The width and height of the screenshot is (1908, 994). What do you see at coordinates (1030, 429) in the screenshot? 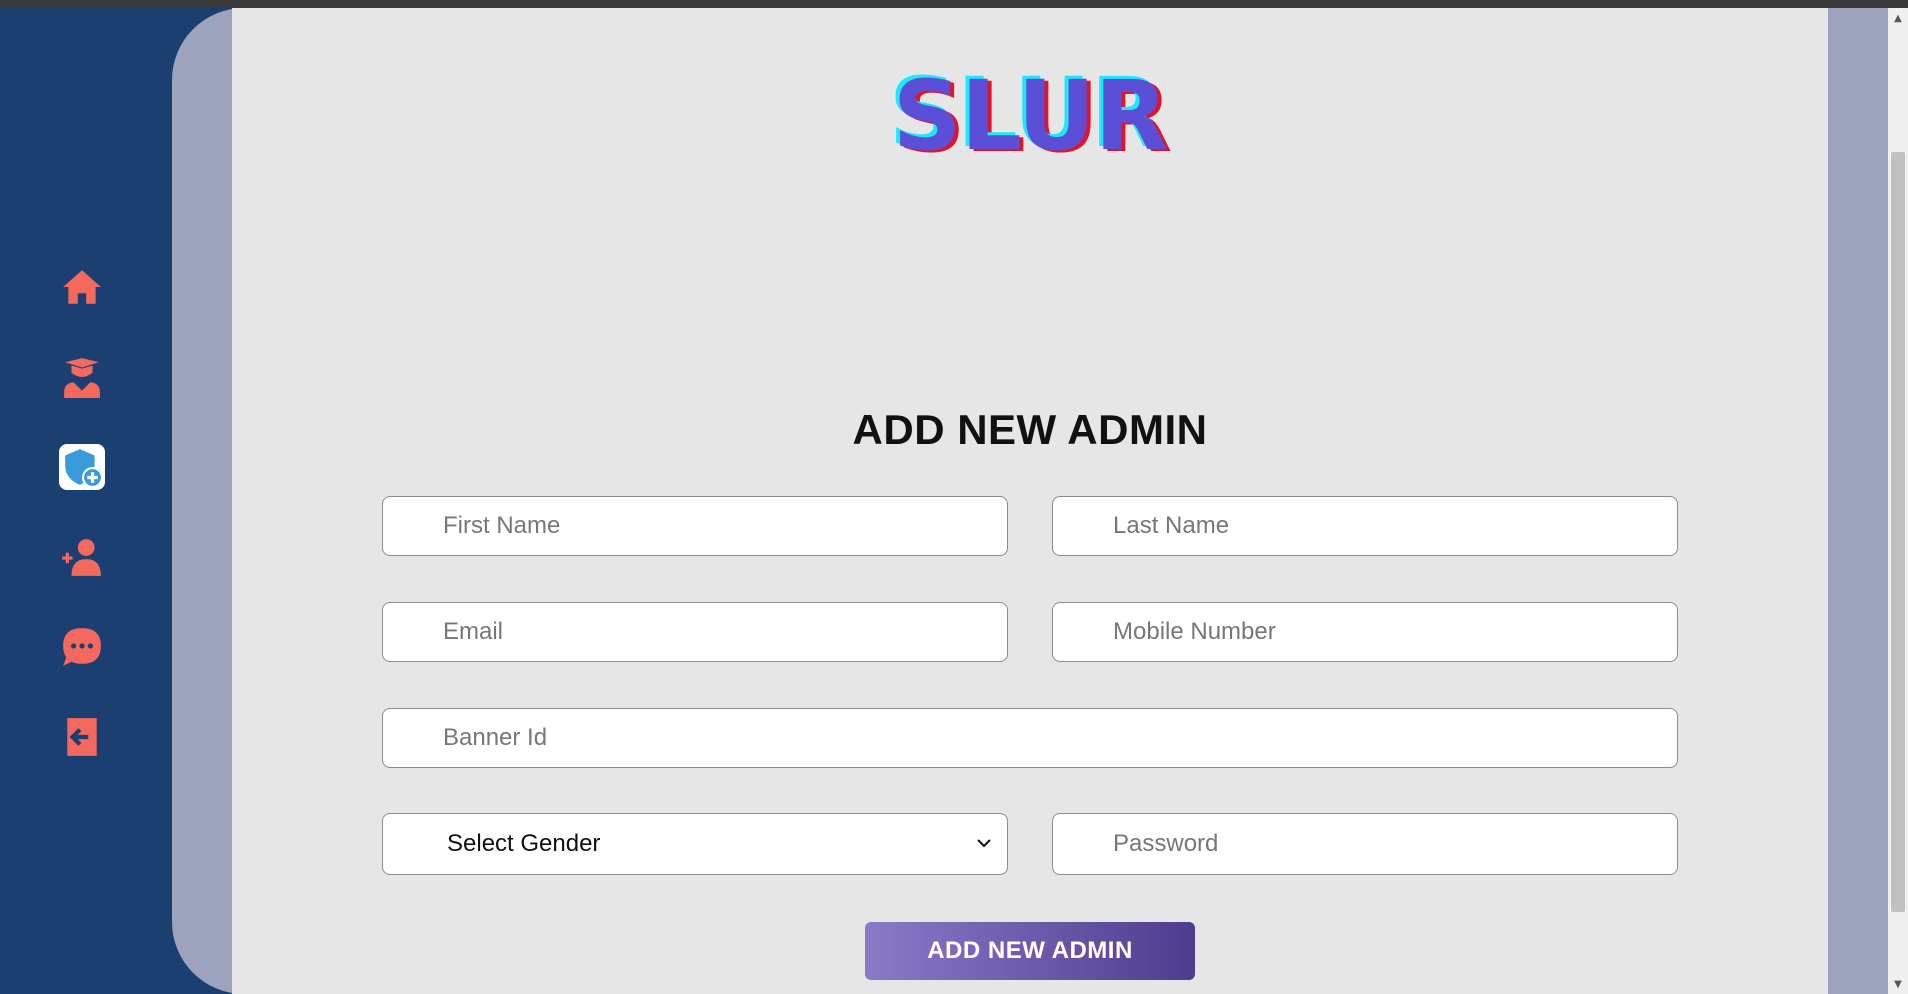
I see `page-title: ADD NEW ADMIN` at bounding box center [1030, 429].